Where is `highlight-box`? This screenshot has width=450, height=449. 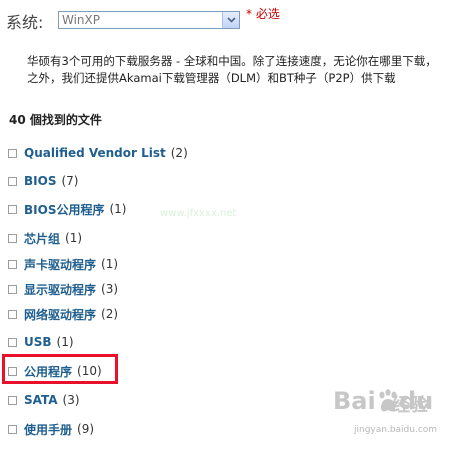 highlight-box is located at coordinates (60, 369).